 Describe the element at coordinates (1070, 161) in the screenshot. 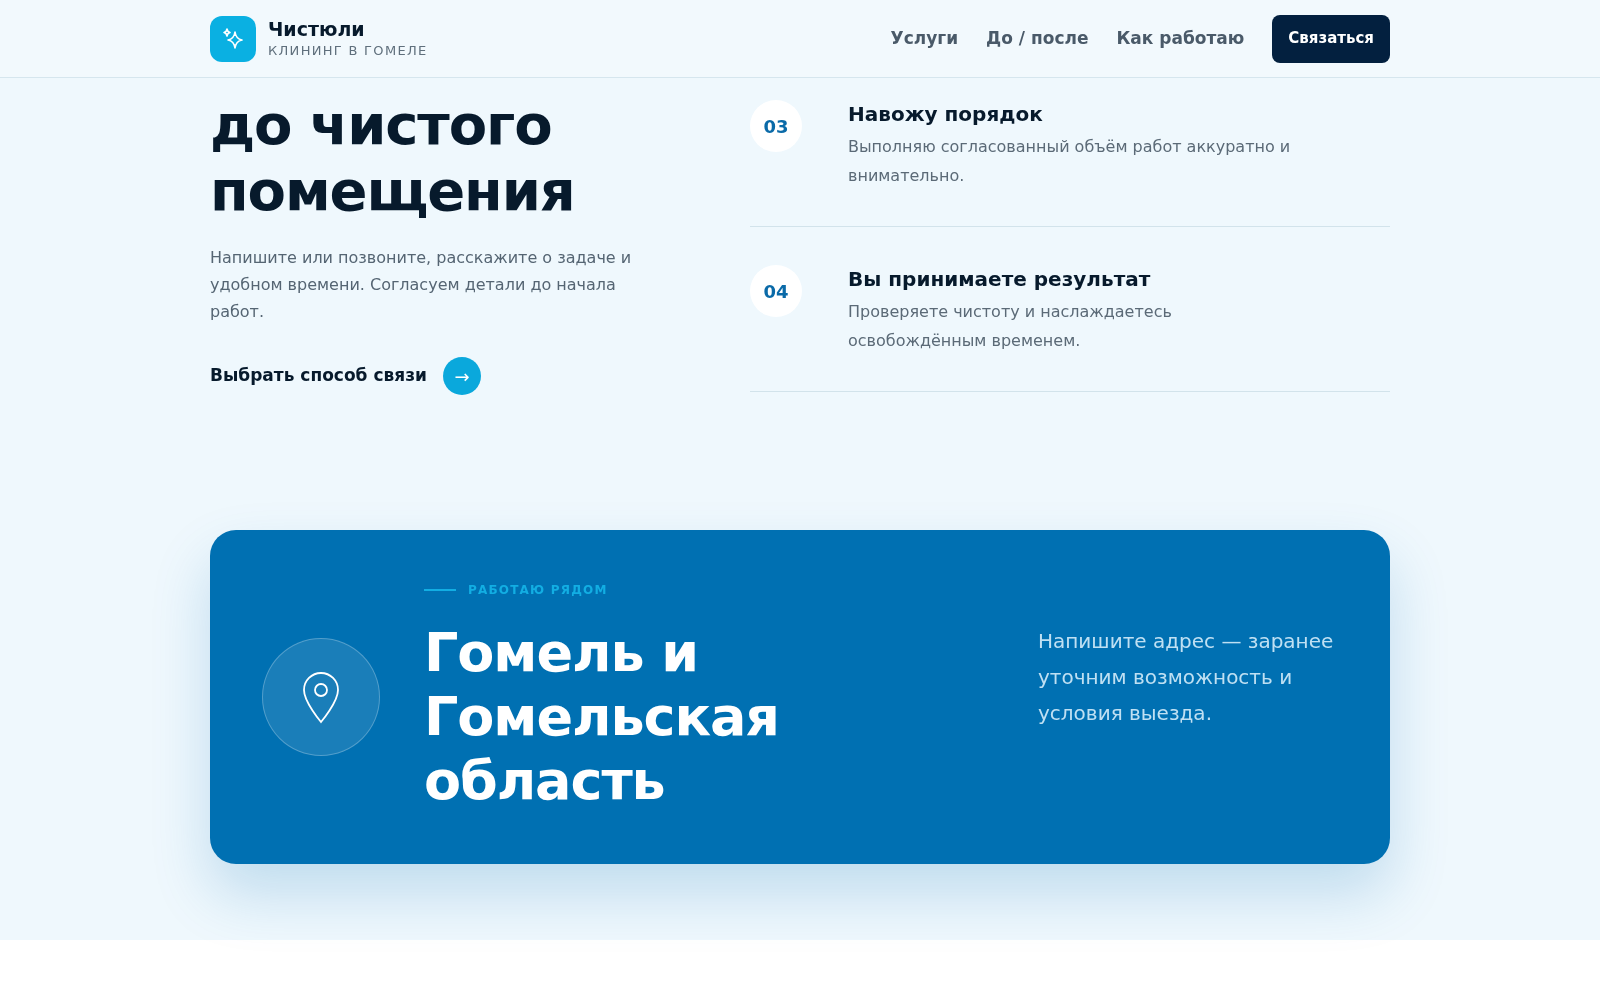

I see `step-description: Выполняю согласованный объём работ аккуратно и внимательно.` at that location.